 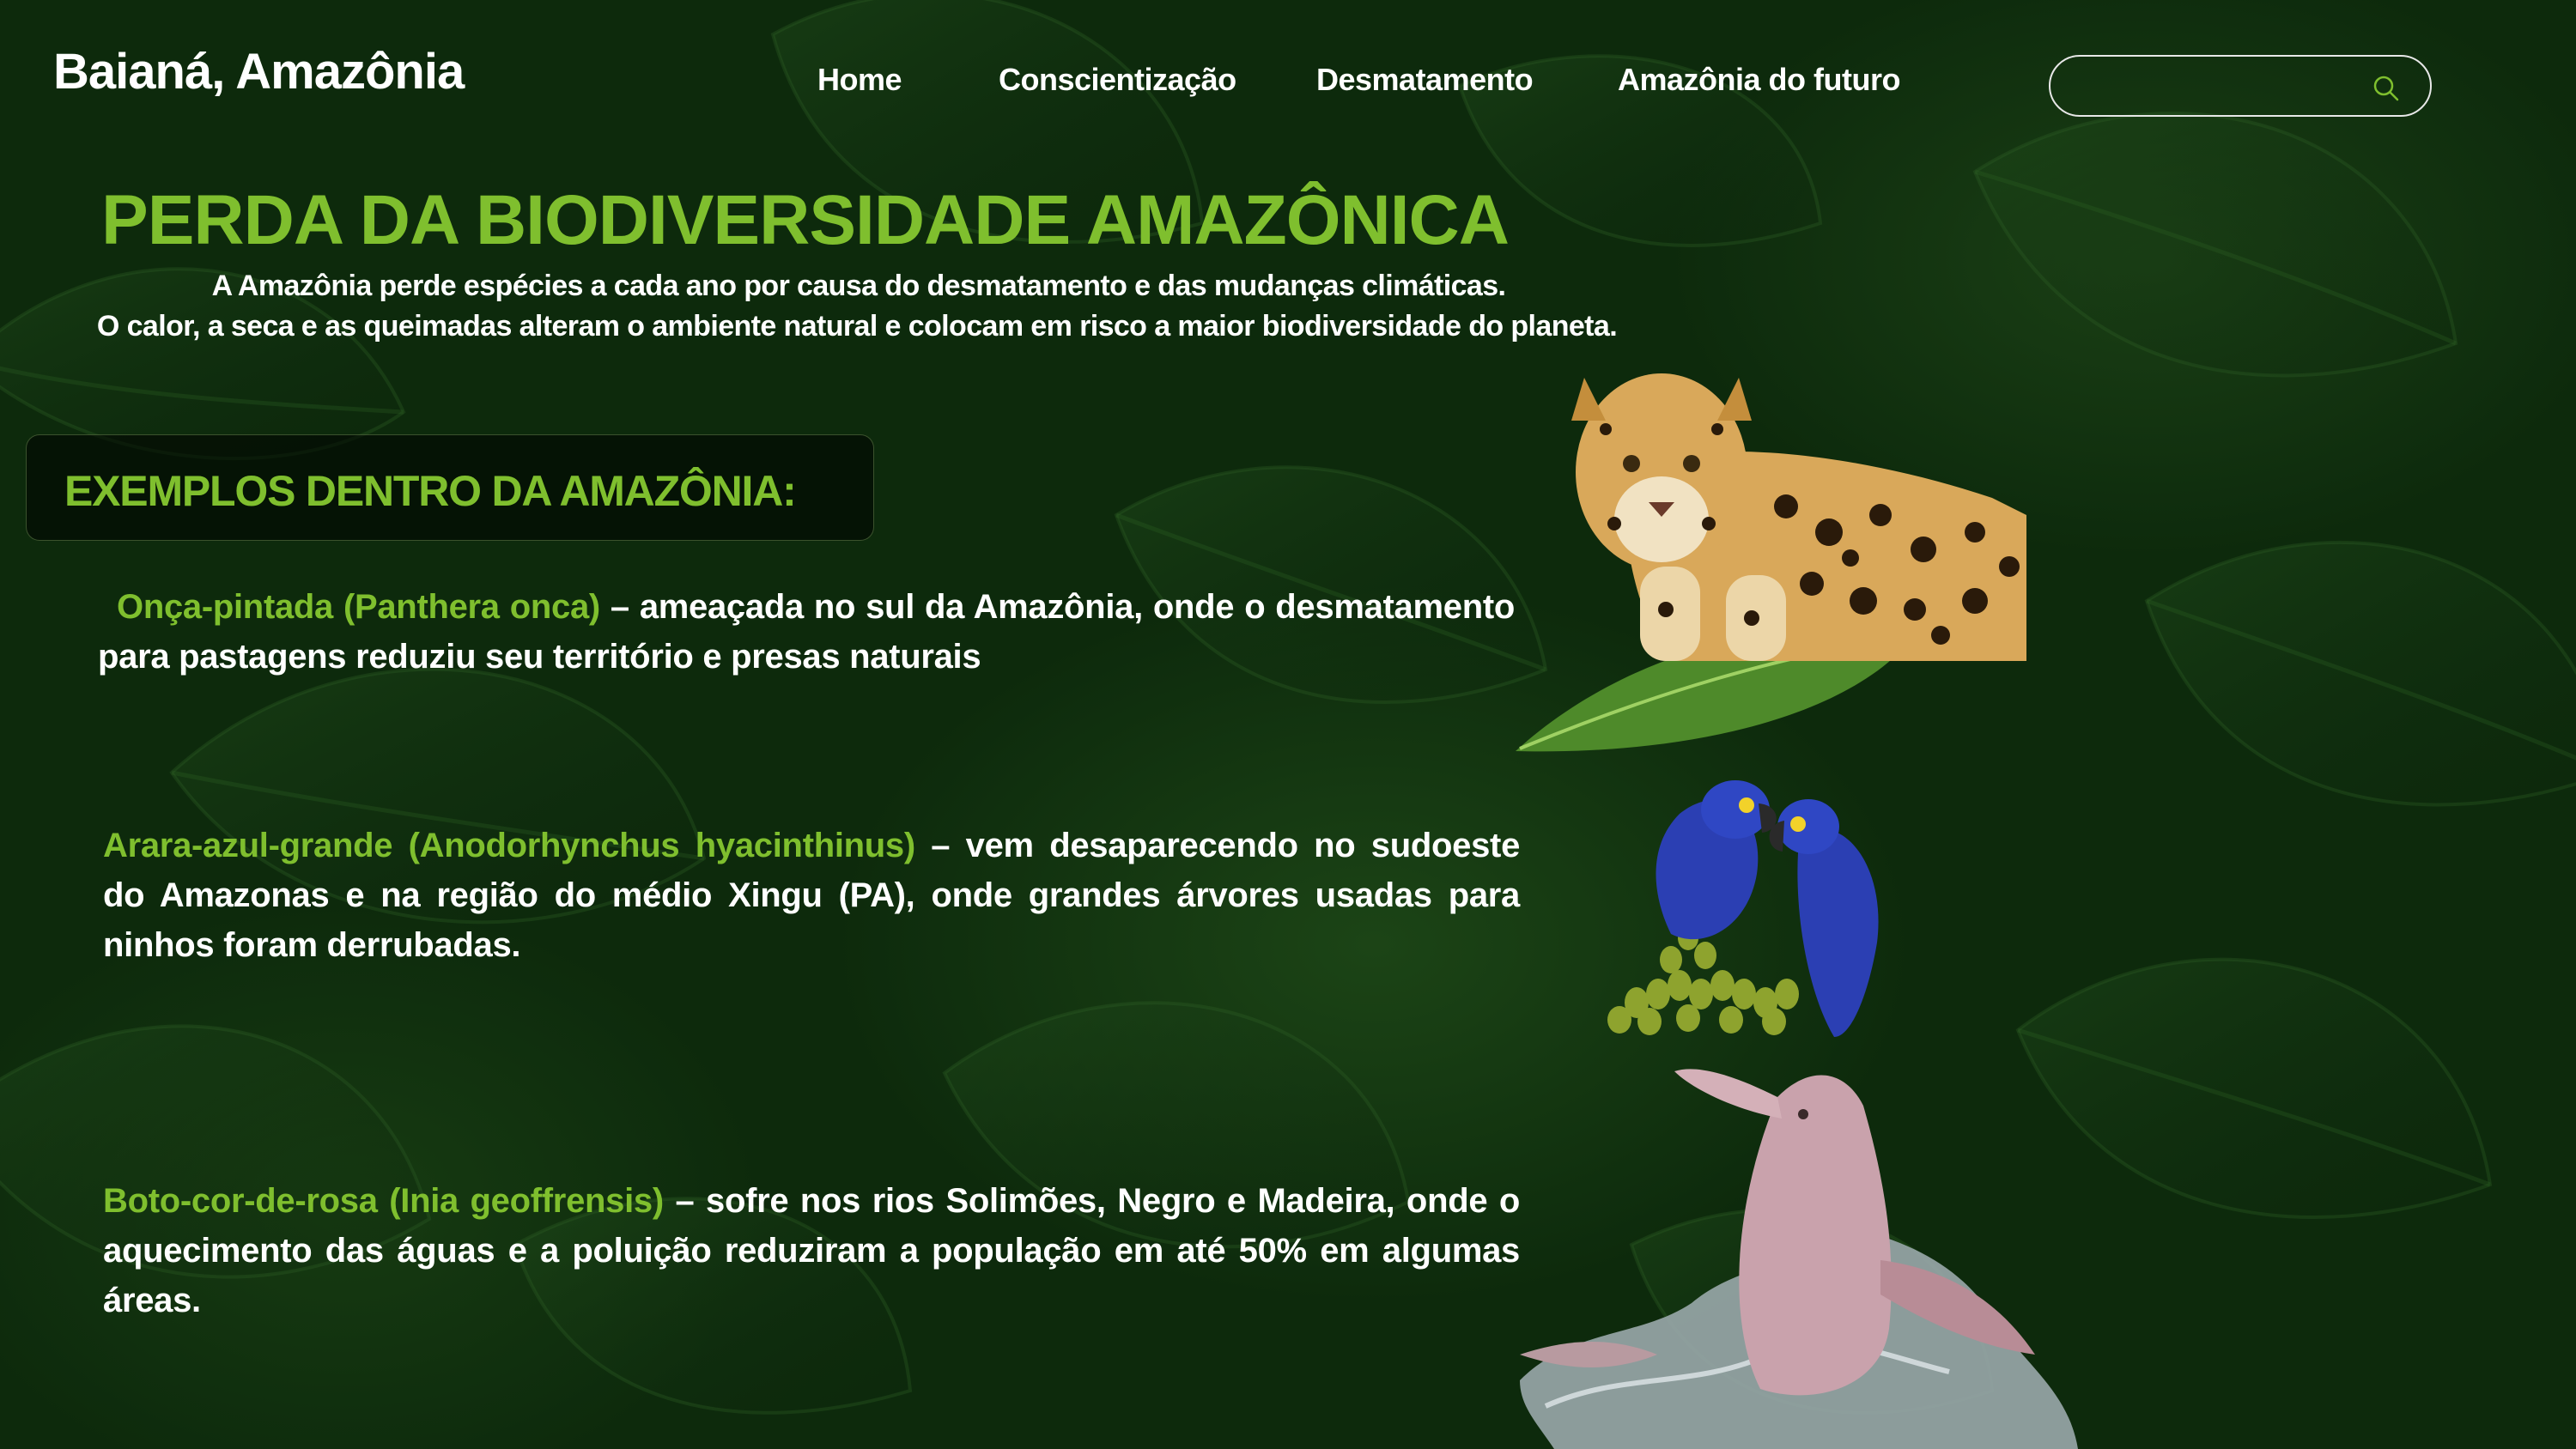 I want to click on species-jaguar-name: Onça-pintada (Panthera onca), so click(x=358, y=607).